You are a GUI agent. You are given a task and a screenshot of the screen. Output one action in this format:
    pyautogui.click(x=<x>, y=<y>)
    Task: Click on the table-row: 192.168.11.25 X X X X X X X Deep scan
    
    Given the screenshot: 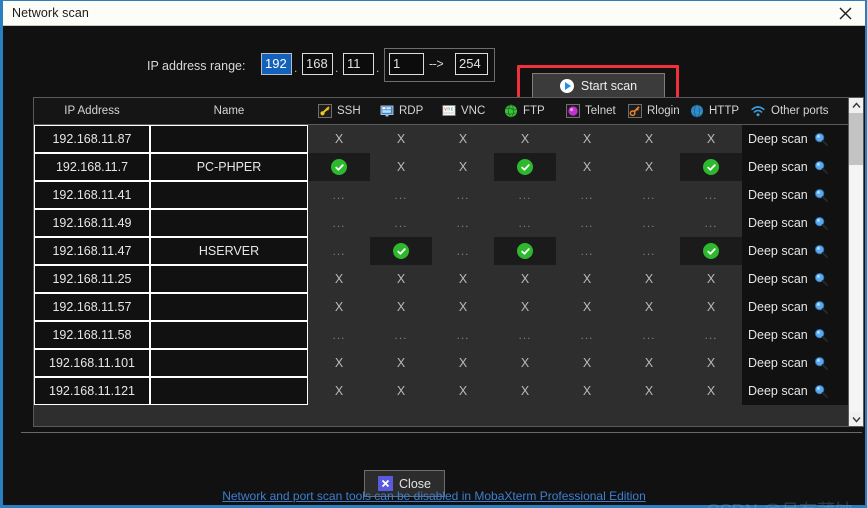 What is the action you would take?
    pyautogui.click(x=441, y=279)
    